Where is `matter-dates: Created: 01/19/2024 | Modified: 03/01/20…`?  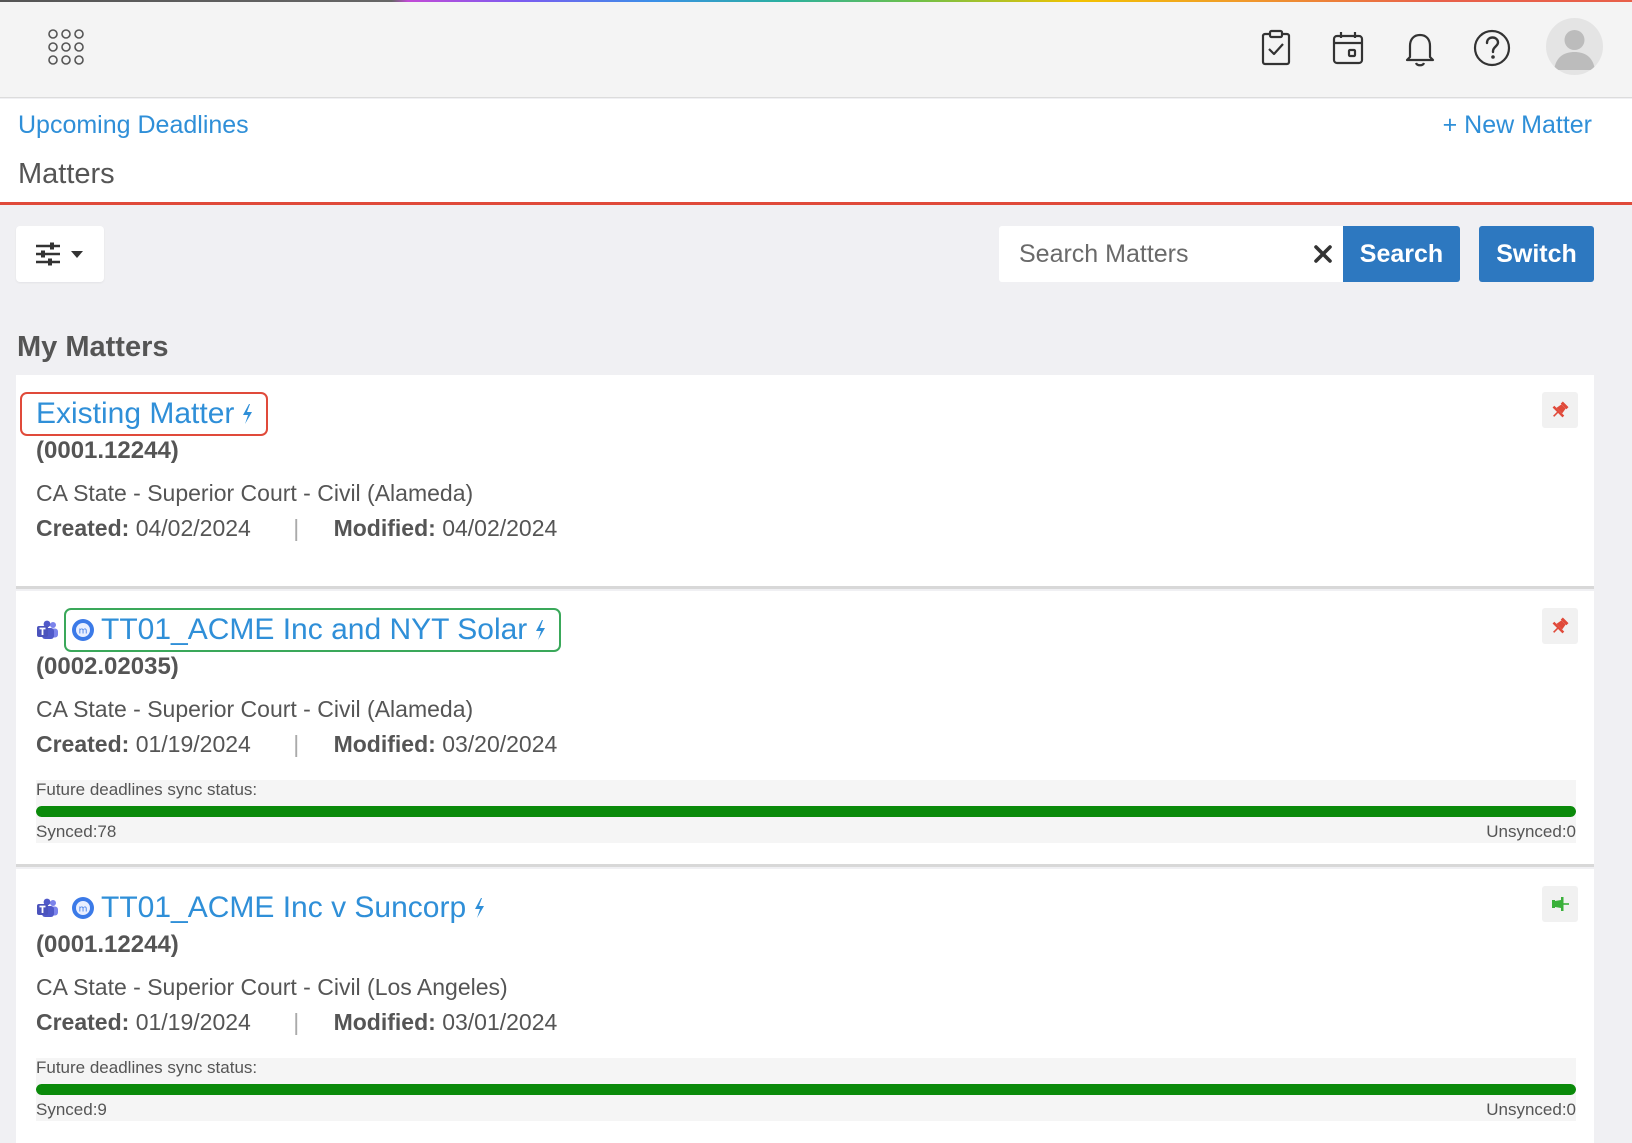
matter-dates: Created: 01/19/2024 | Modified: 03/01/20… is located at coordinates (296, 1022).